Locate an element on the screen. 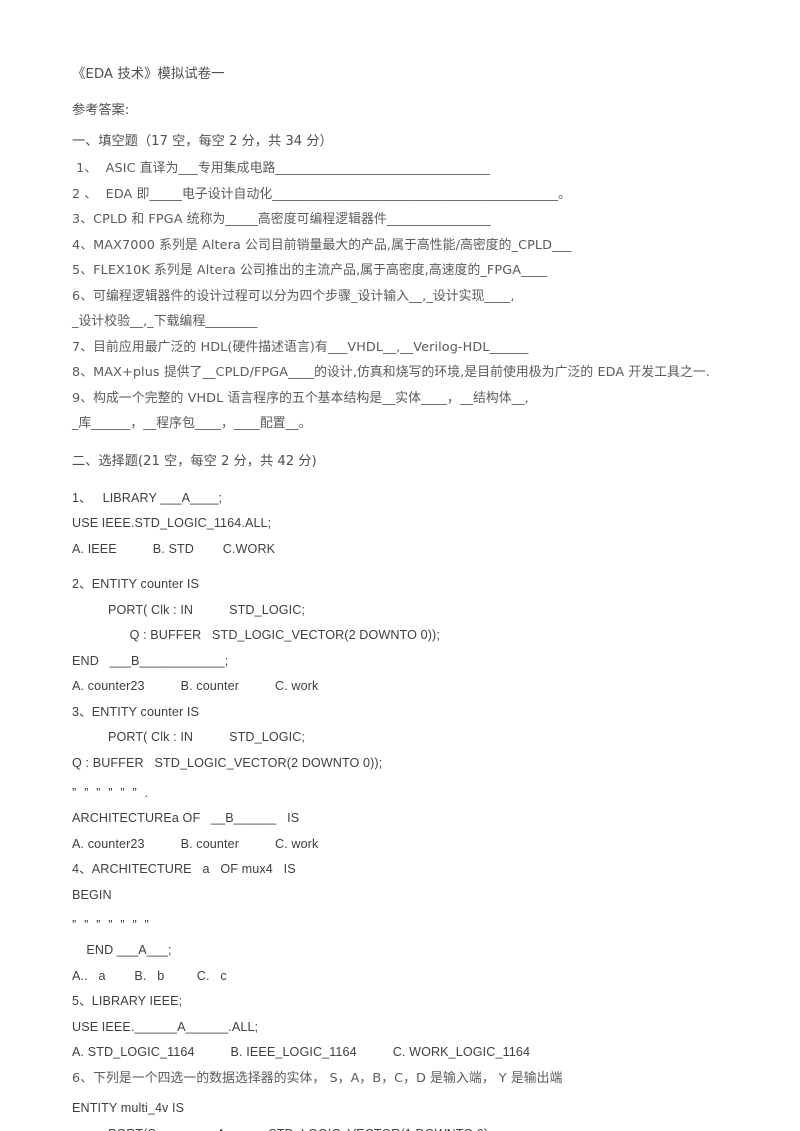 The width and height of the screenshot is (800, 1131). q3-line-2: PORT( Clk : IN STD_LOGIC; is located at coordinates (188, 737).